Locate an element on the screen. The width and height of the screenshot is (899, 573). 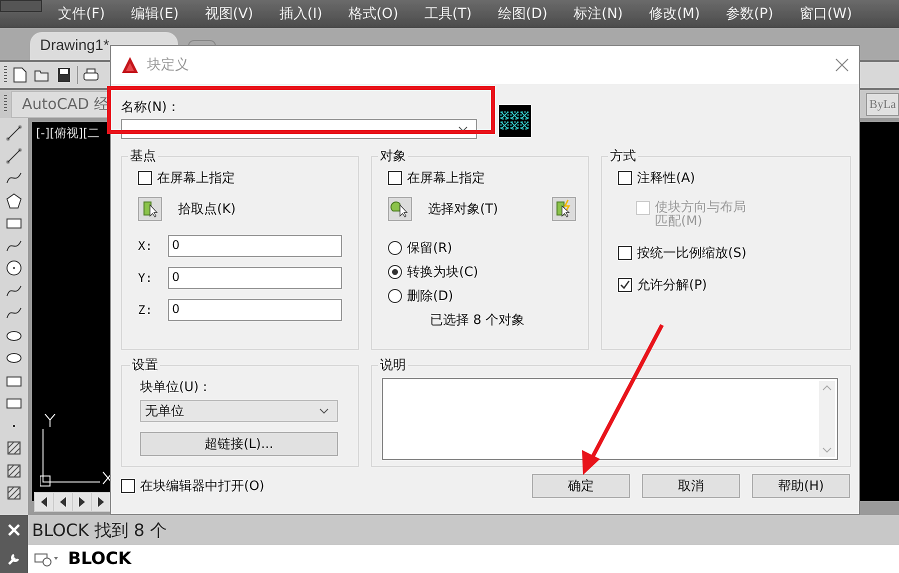
command-field: BLOCK is located at coordinates (463, 559).